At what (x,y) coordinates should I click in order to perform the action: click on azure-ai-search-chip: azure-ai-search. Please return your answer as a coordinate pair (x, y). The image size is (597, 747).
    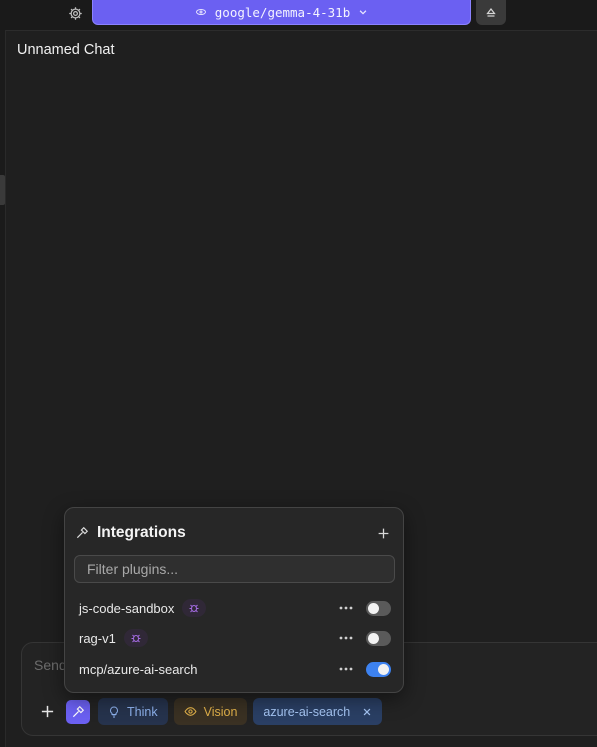
    Looking at the image, I should click on (318, 711).